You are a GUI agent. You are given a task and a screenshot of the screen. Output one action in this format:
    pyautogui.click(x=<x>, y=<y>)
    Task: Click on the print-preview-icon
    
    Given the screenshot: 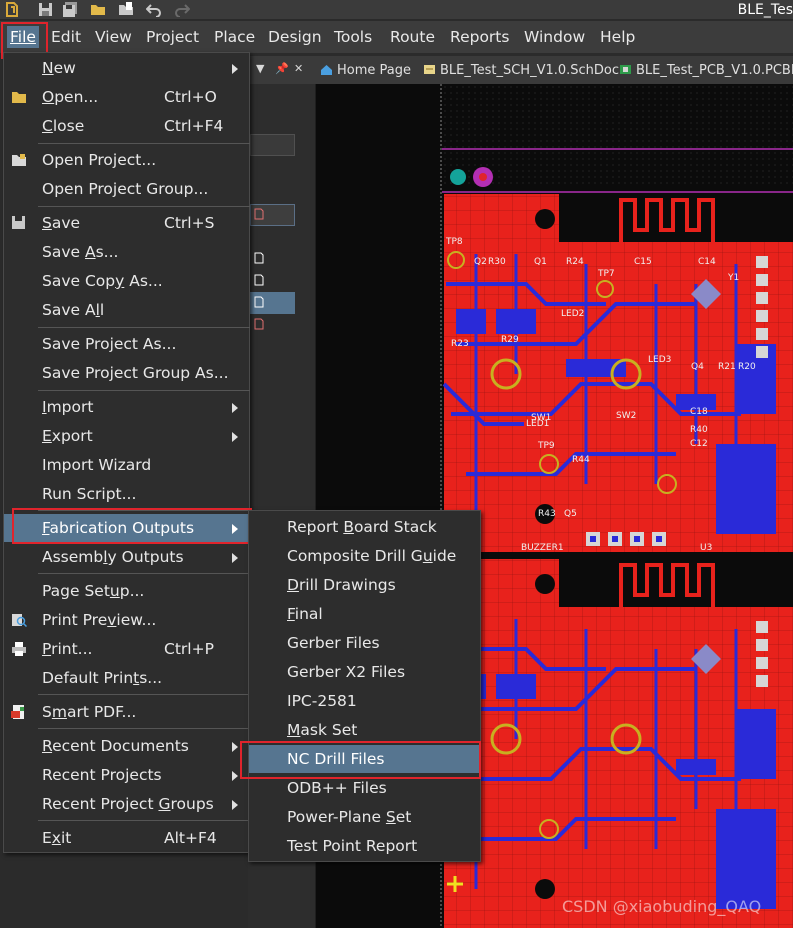 What is the action you would take?
    pyautogui.click(x=19, y=620)
    